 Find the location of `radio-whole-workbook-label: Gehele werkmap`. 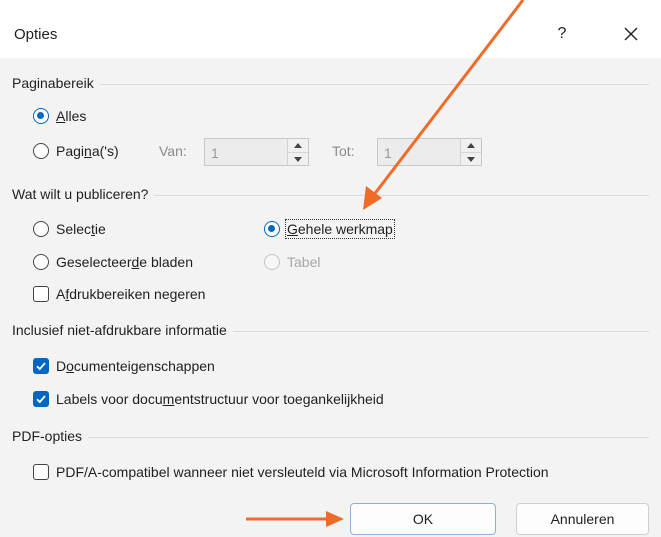

radio-whole-workbook-label: Gehele werkmap is located at coordinates (340, 229).